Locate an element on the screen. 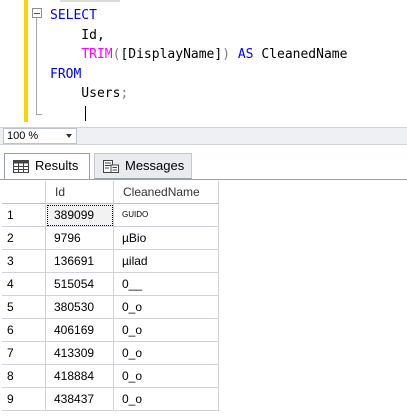 The image size is (407, 418). table-row: 9 438437 0_o is located at coordinates (204, 399).